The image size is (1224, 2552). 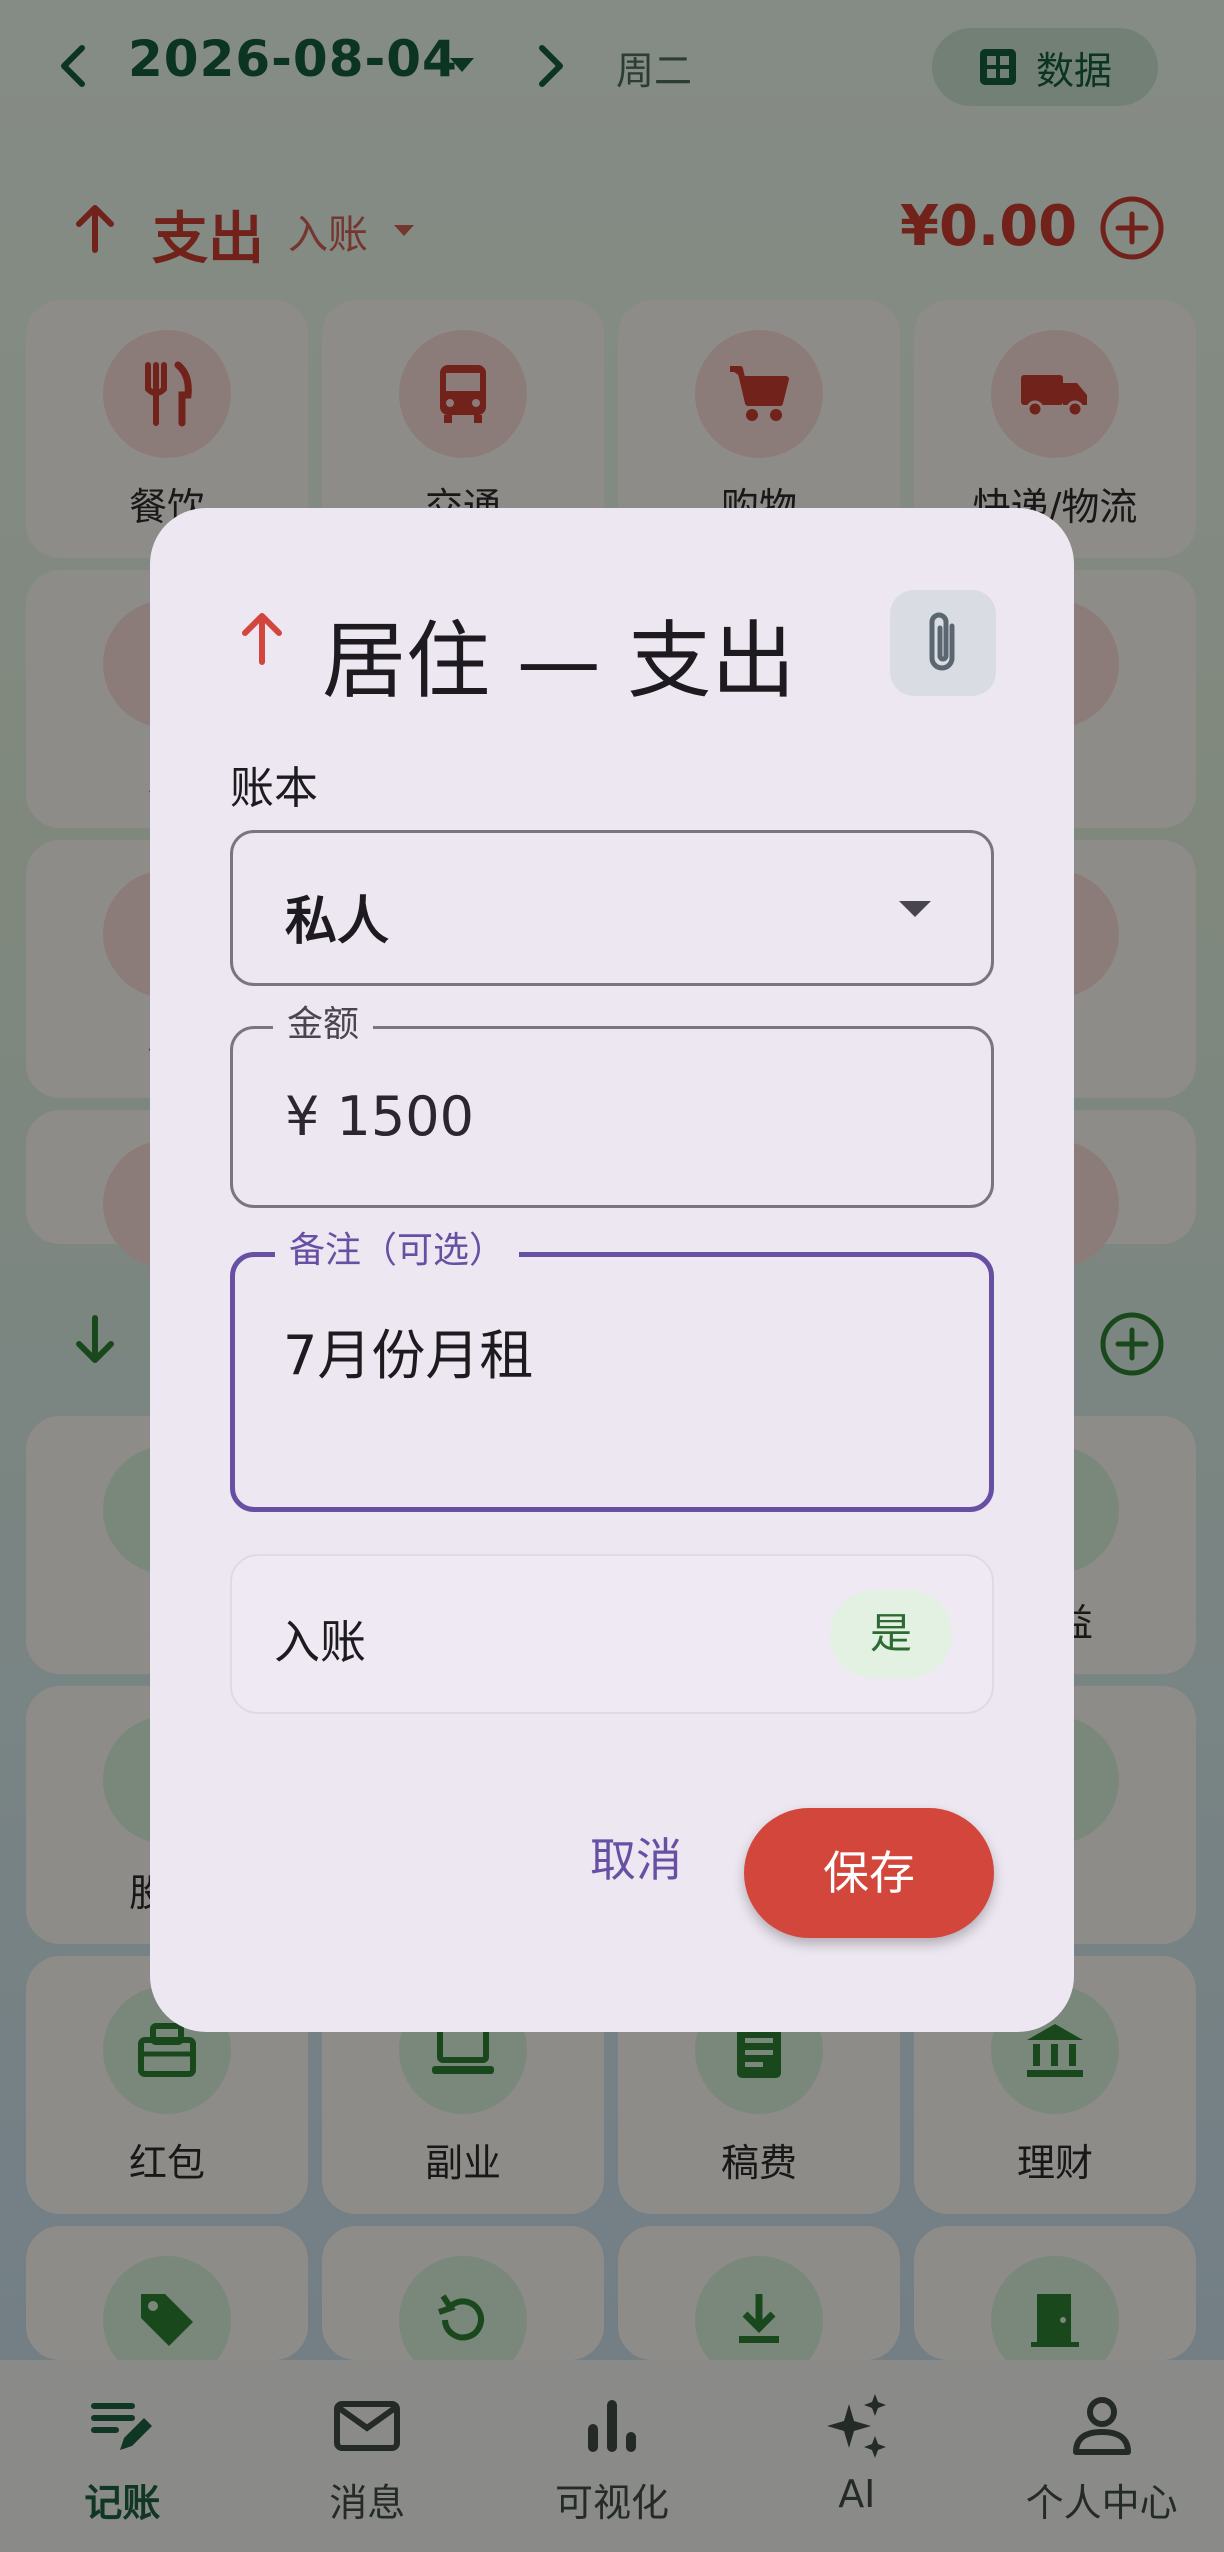 I want to click on post-label: 入账, so click(x=320, y=1642).